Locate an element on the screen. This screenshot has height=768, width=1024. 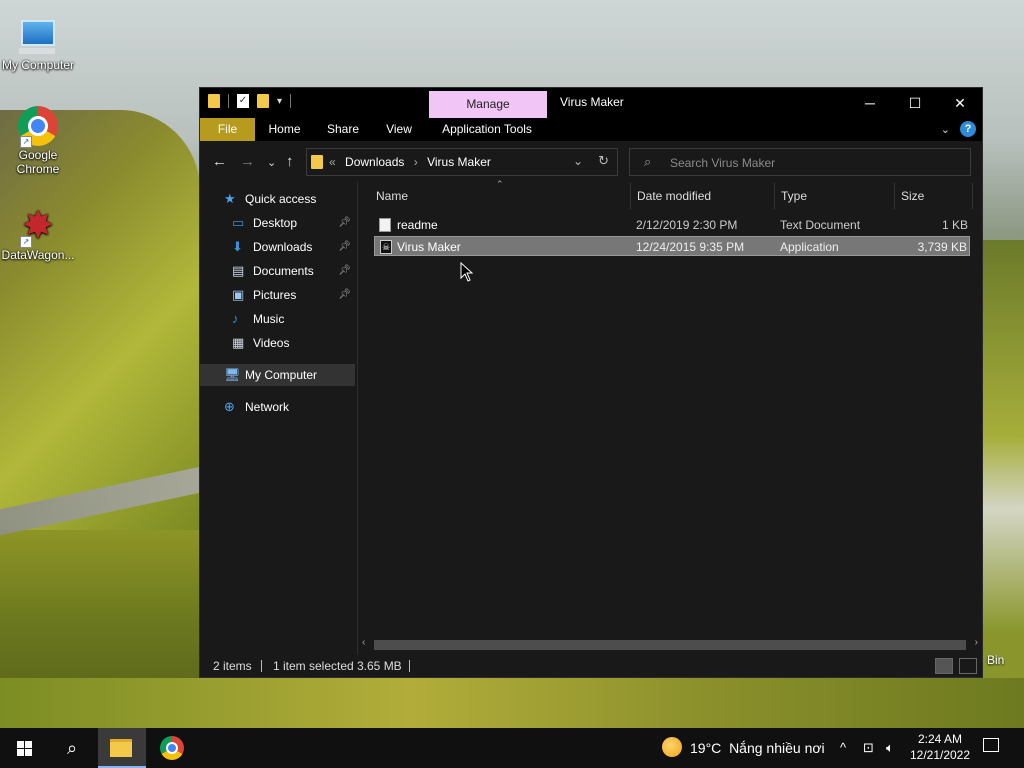
recycle-bin-label: Bin is located at coordinates (995, 660).